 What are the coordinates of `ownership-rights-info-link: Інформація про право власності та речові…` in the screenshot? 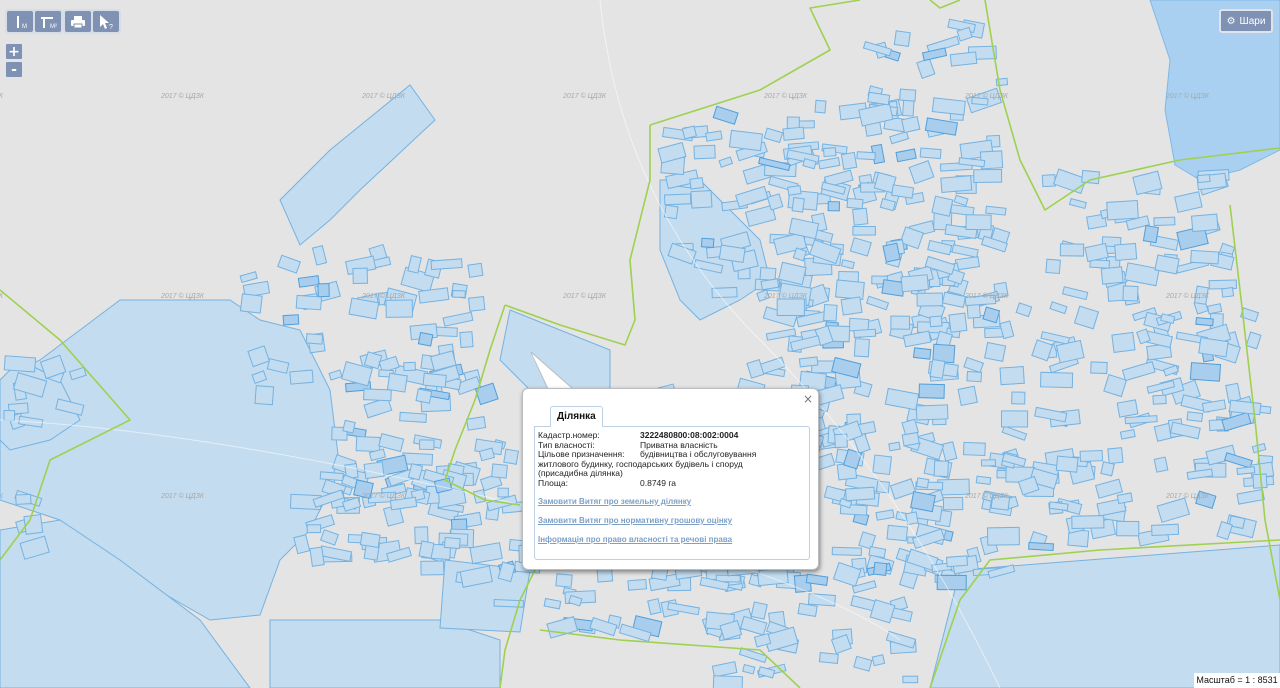 It's located at (672, 539).